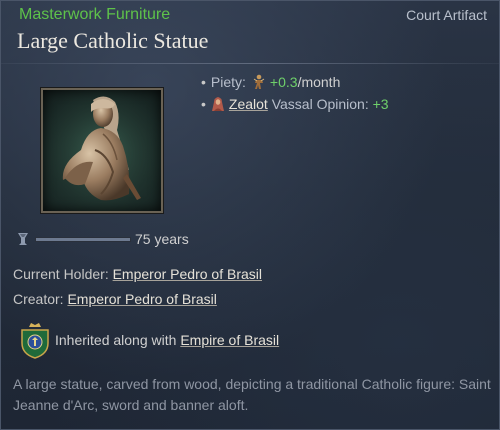  What do you see at coordinates (250, 63) in the screenshot?
I see `header-divider` at bounding box center [250, 63].